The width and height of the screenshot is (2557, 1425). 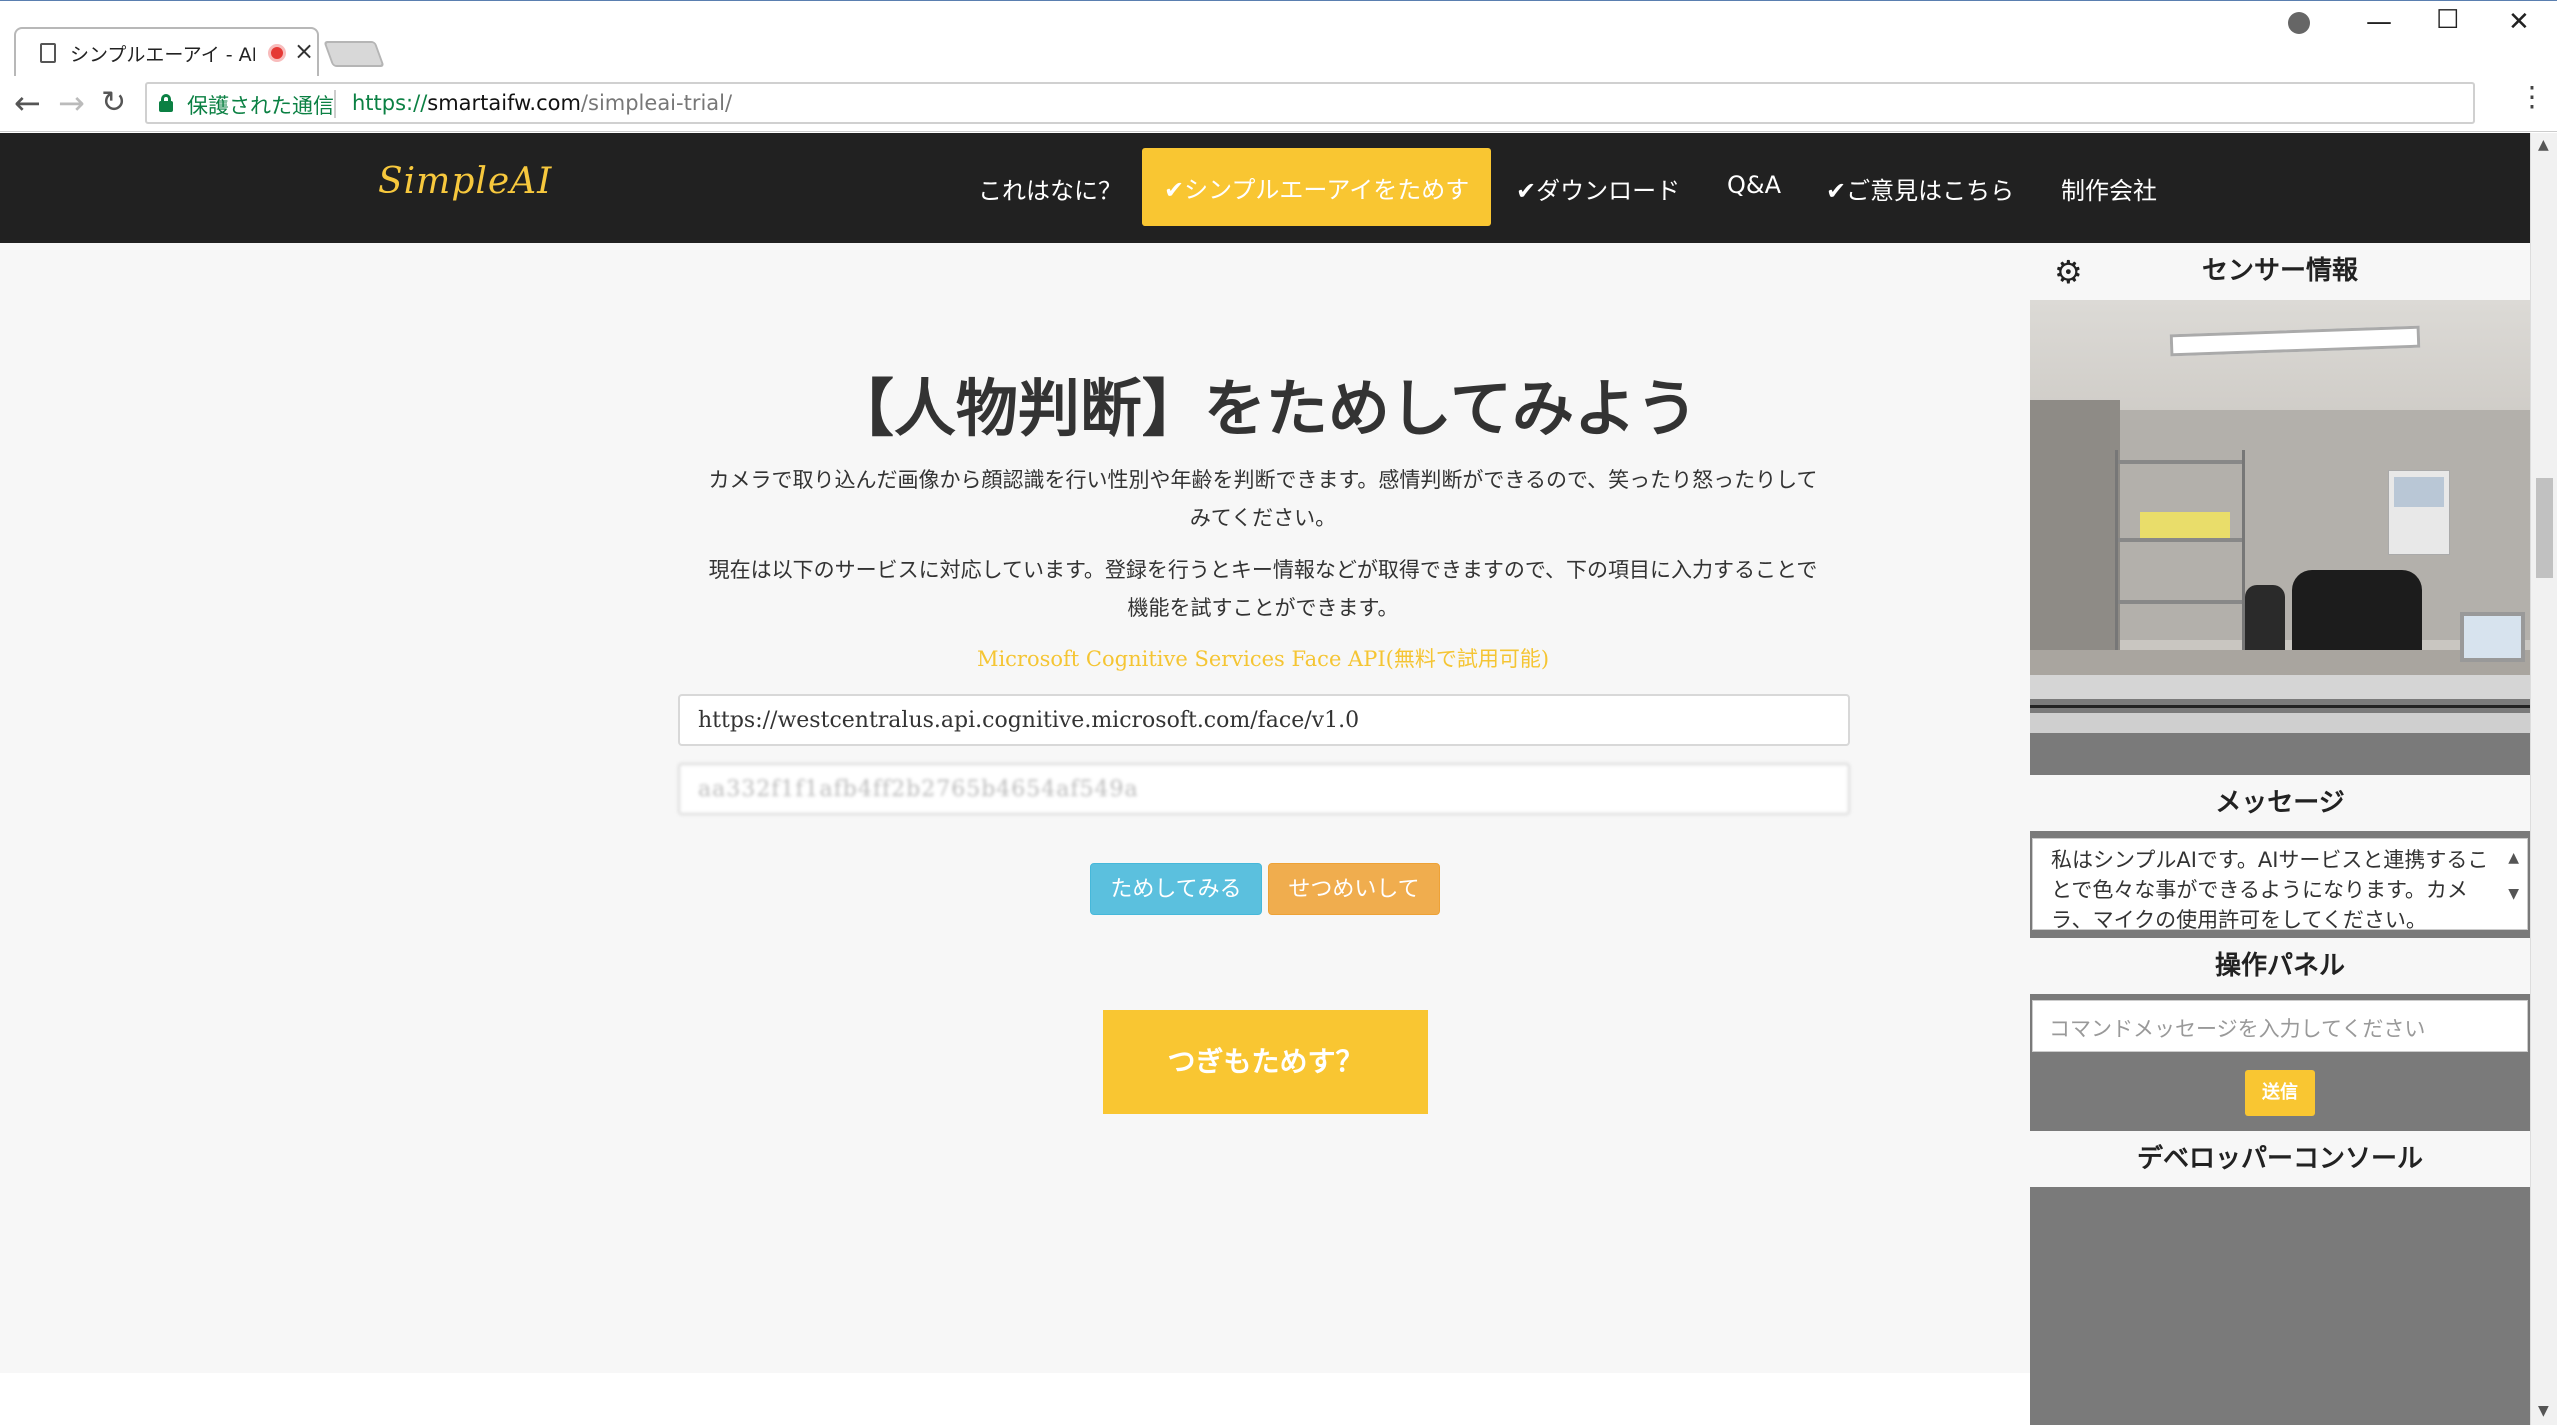 What do you see at coordinates (166, 103) in the screenshot?
I see `lock-icon` at bounding box center [166, 103].